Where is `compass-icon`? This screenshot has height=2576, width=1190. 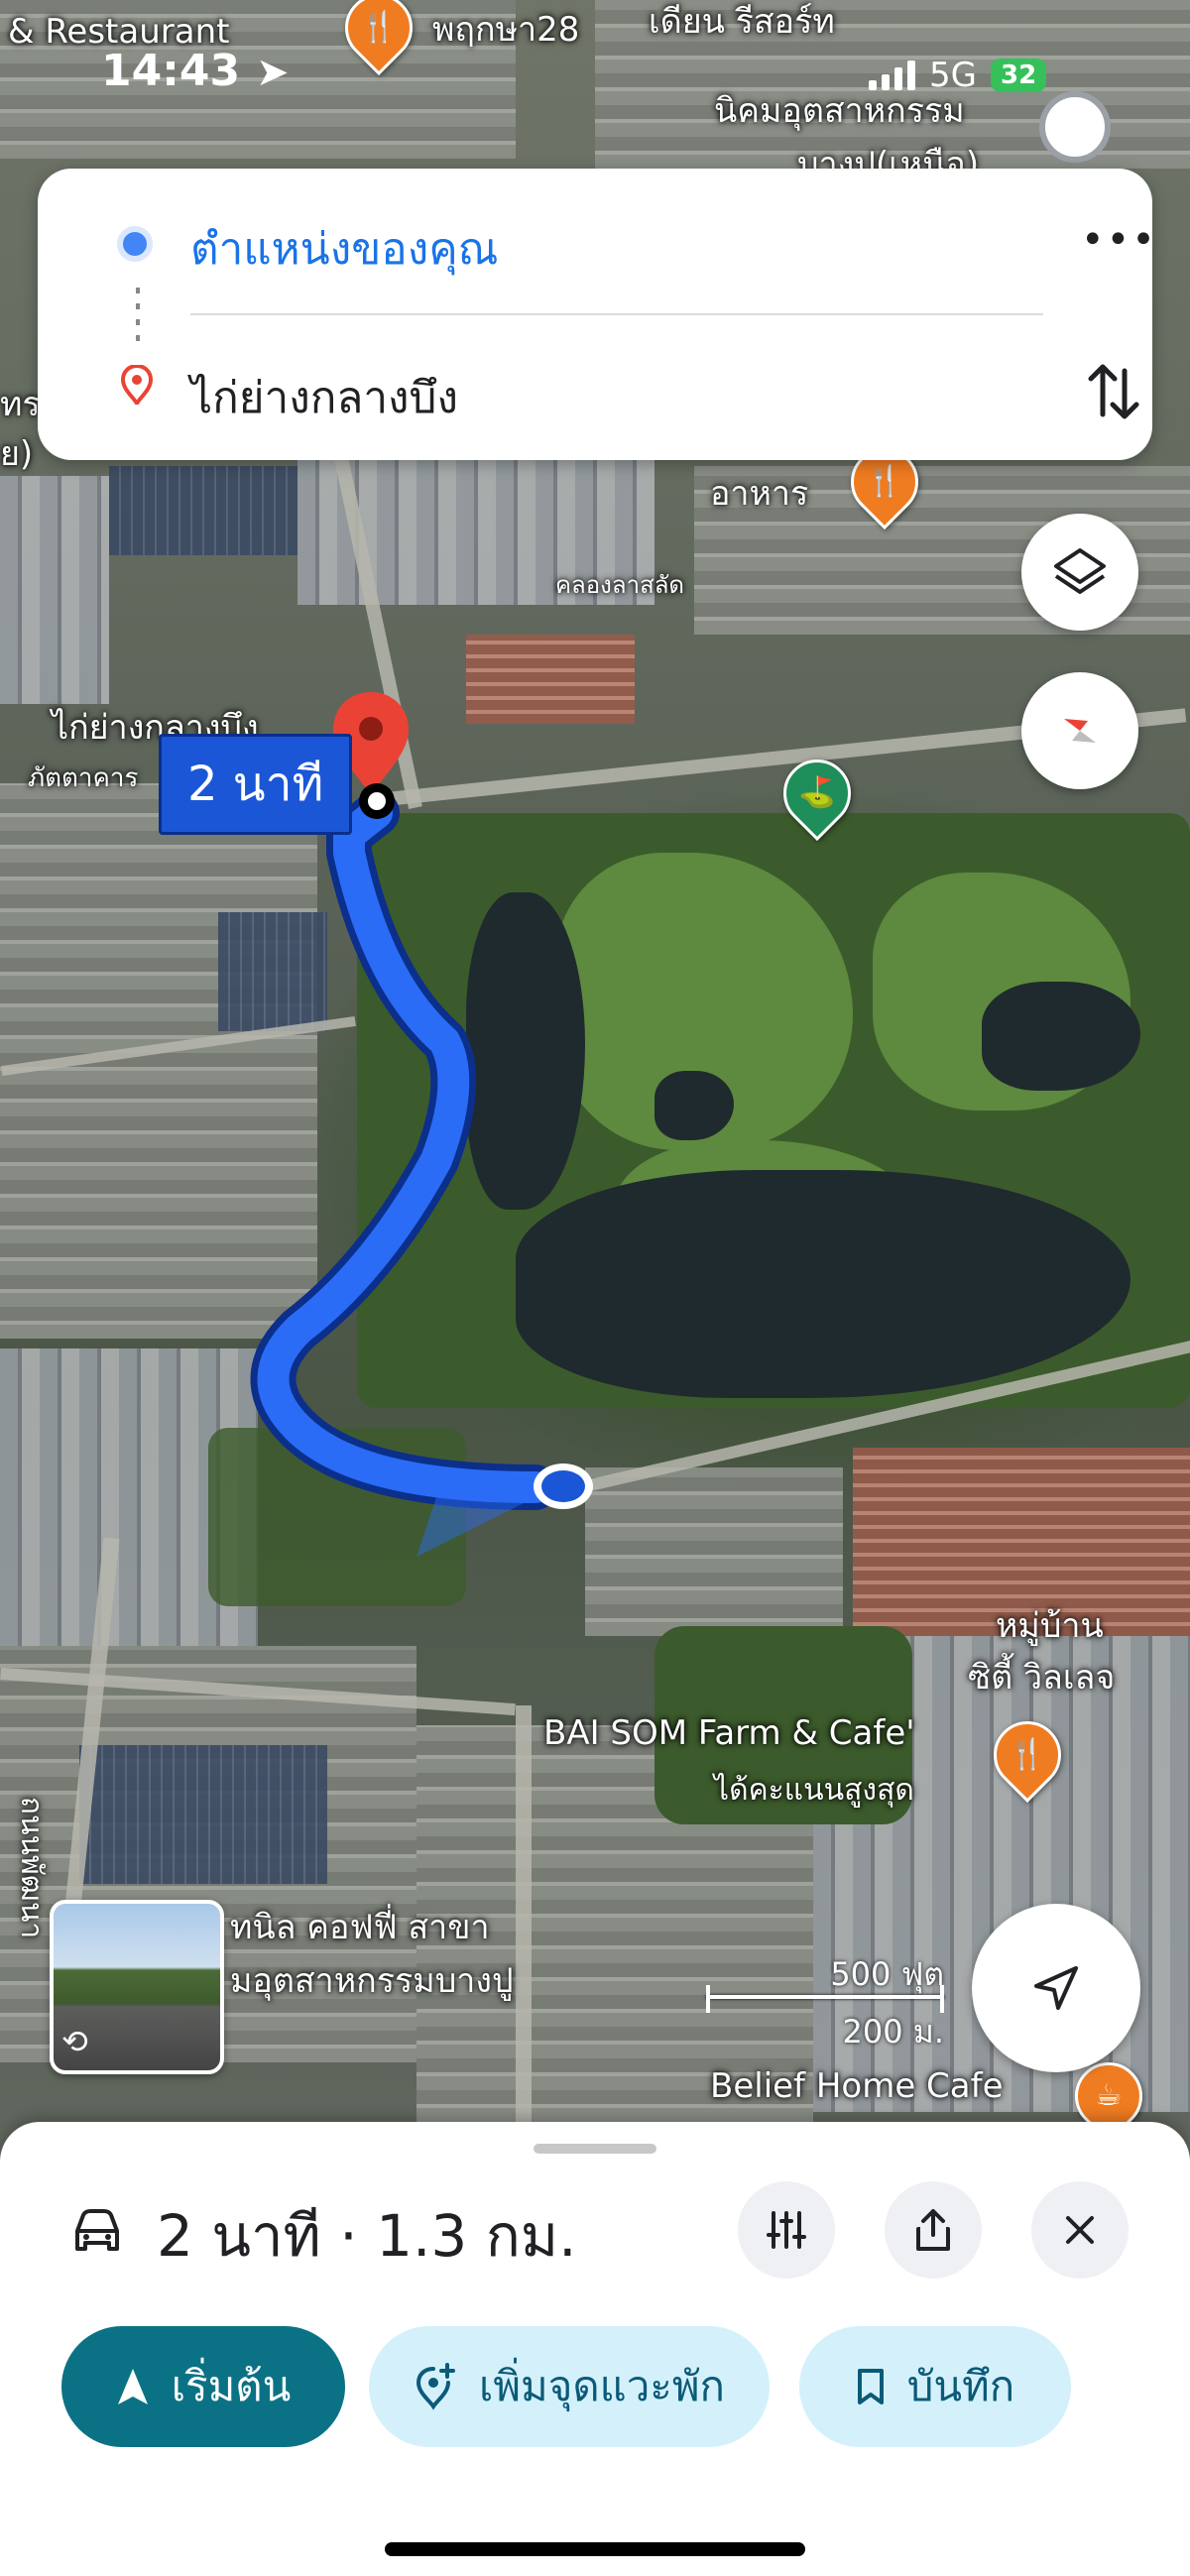
compass-icon is located at coordinates (1080, 731).